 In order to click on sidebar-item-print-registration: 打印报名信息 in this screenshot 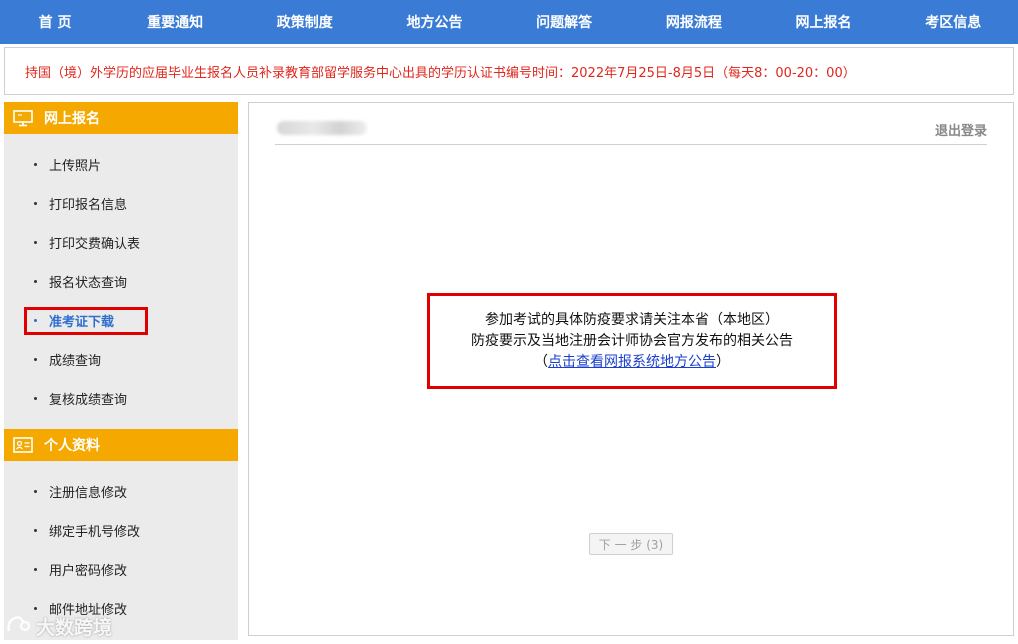, I will do `click(121, 203)`.